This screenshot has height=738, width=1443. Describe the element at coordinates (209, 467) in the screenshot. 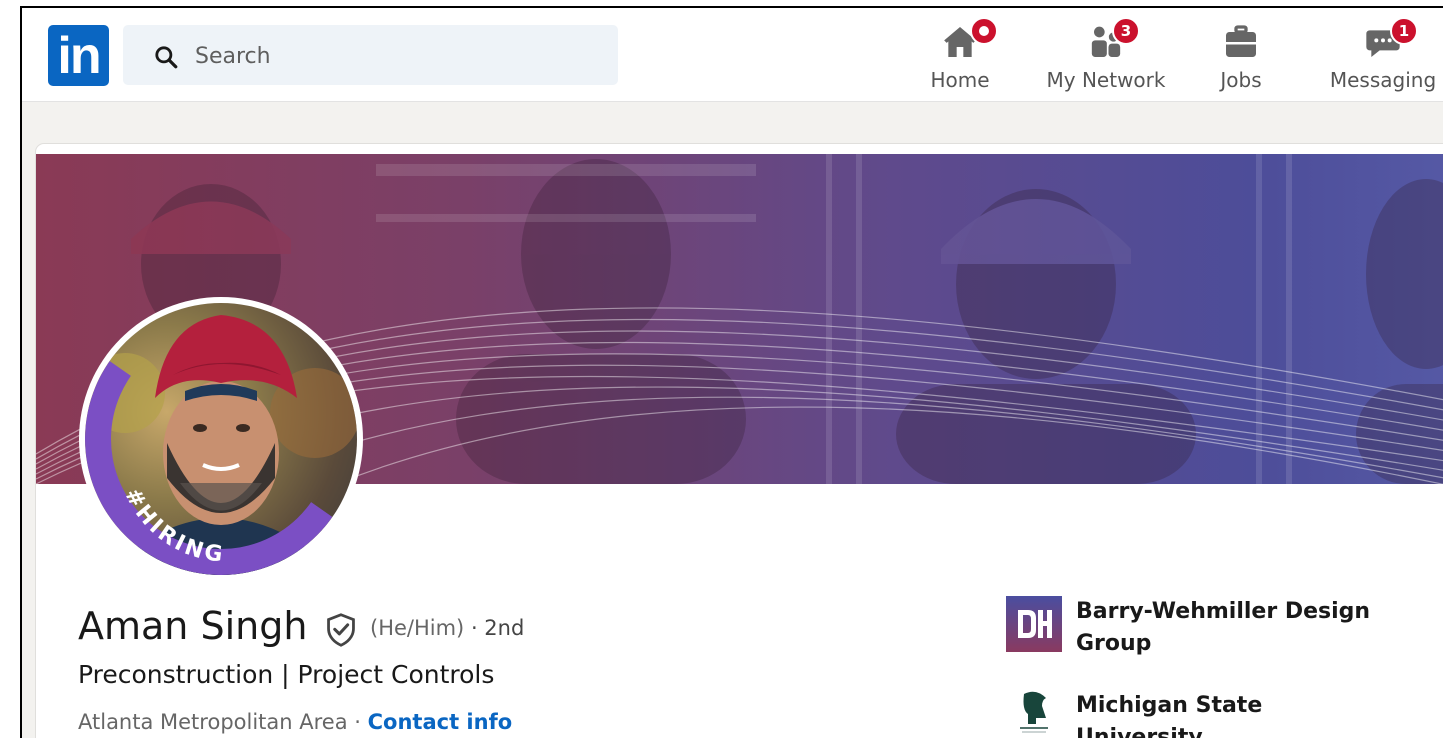

I see `hiring-frame: #HIRING` at that location.